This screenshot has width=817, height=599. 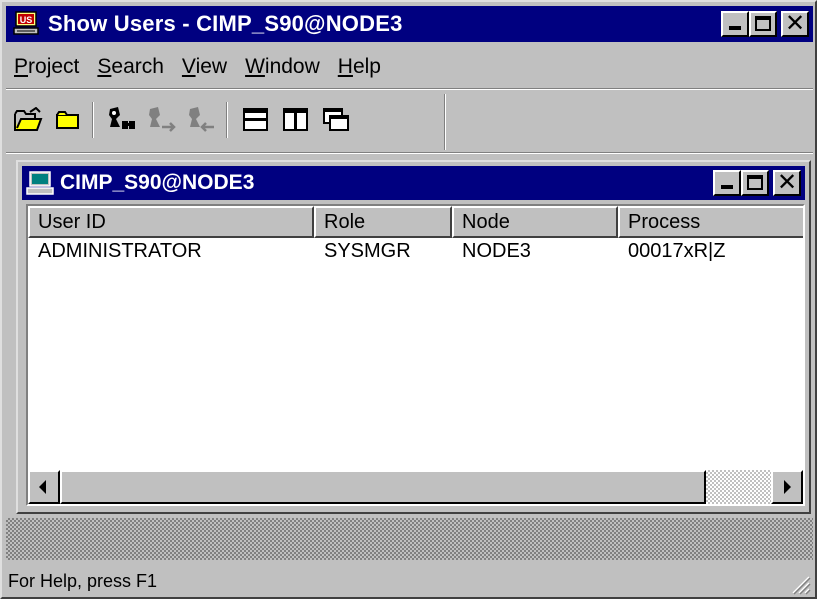 What do you see at coordinates (800, 584) in the screenshot?
I see `size-grip-icon` at bounding box center [800, 584].